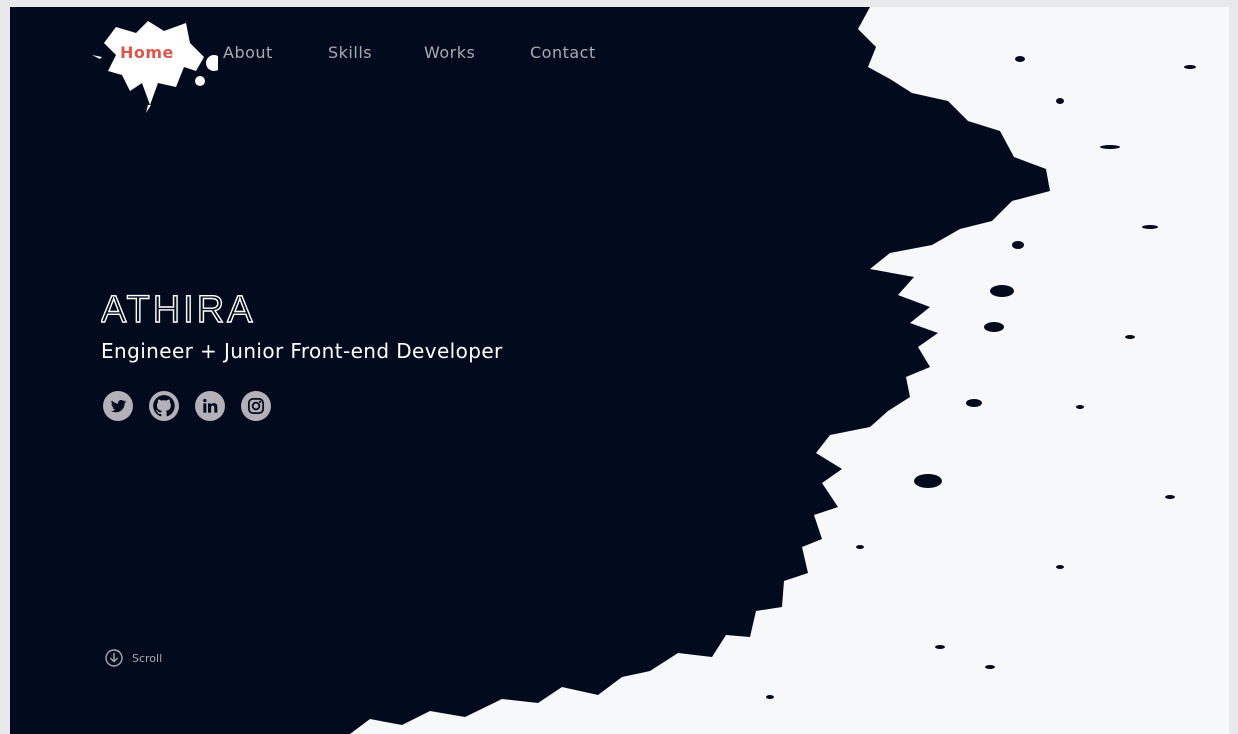 The height and width of the screenshot is (734, 1238). What do you see at coordinates (114, 658) in the screenshot?
I see `arrow-down-circle-icon` at bounding box center [114, 658].